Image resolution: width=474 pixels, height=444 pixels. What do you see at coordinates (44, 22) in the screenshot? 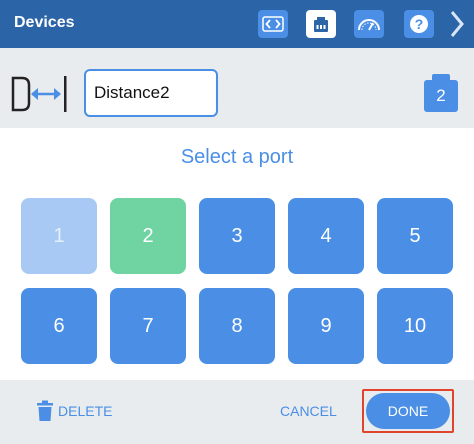
I see `page-title: Devices` at bounding box center [44, 22].